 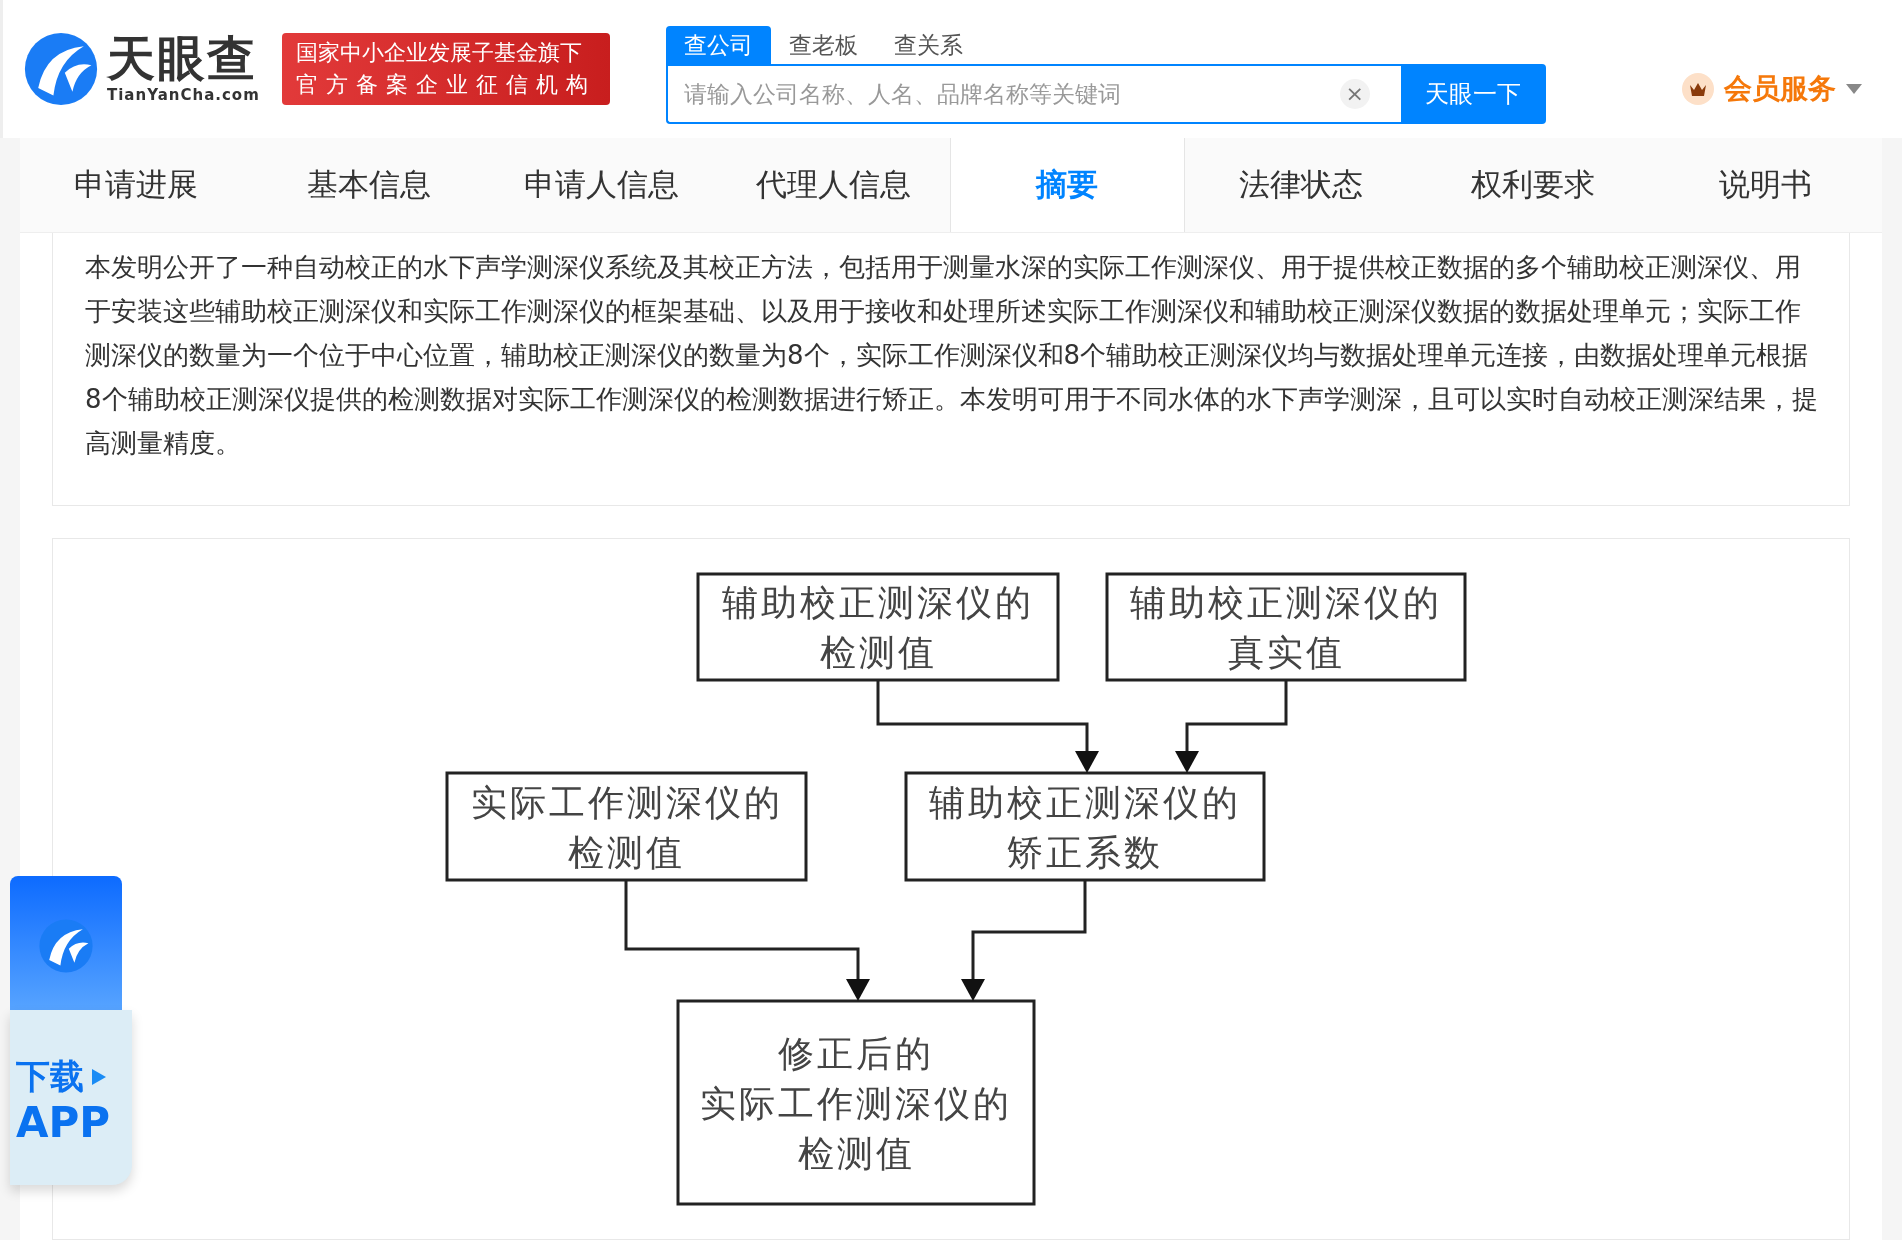 I want to click on search-tab: 查老板, so click(x=823, y=45).